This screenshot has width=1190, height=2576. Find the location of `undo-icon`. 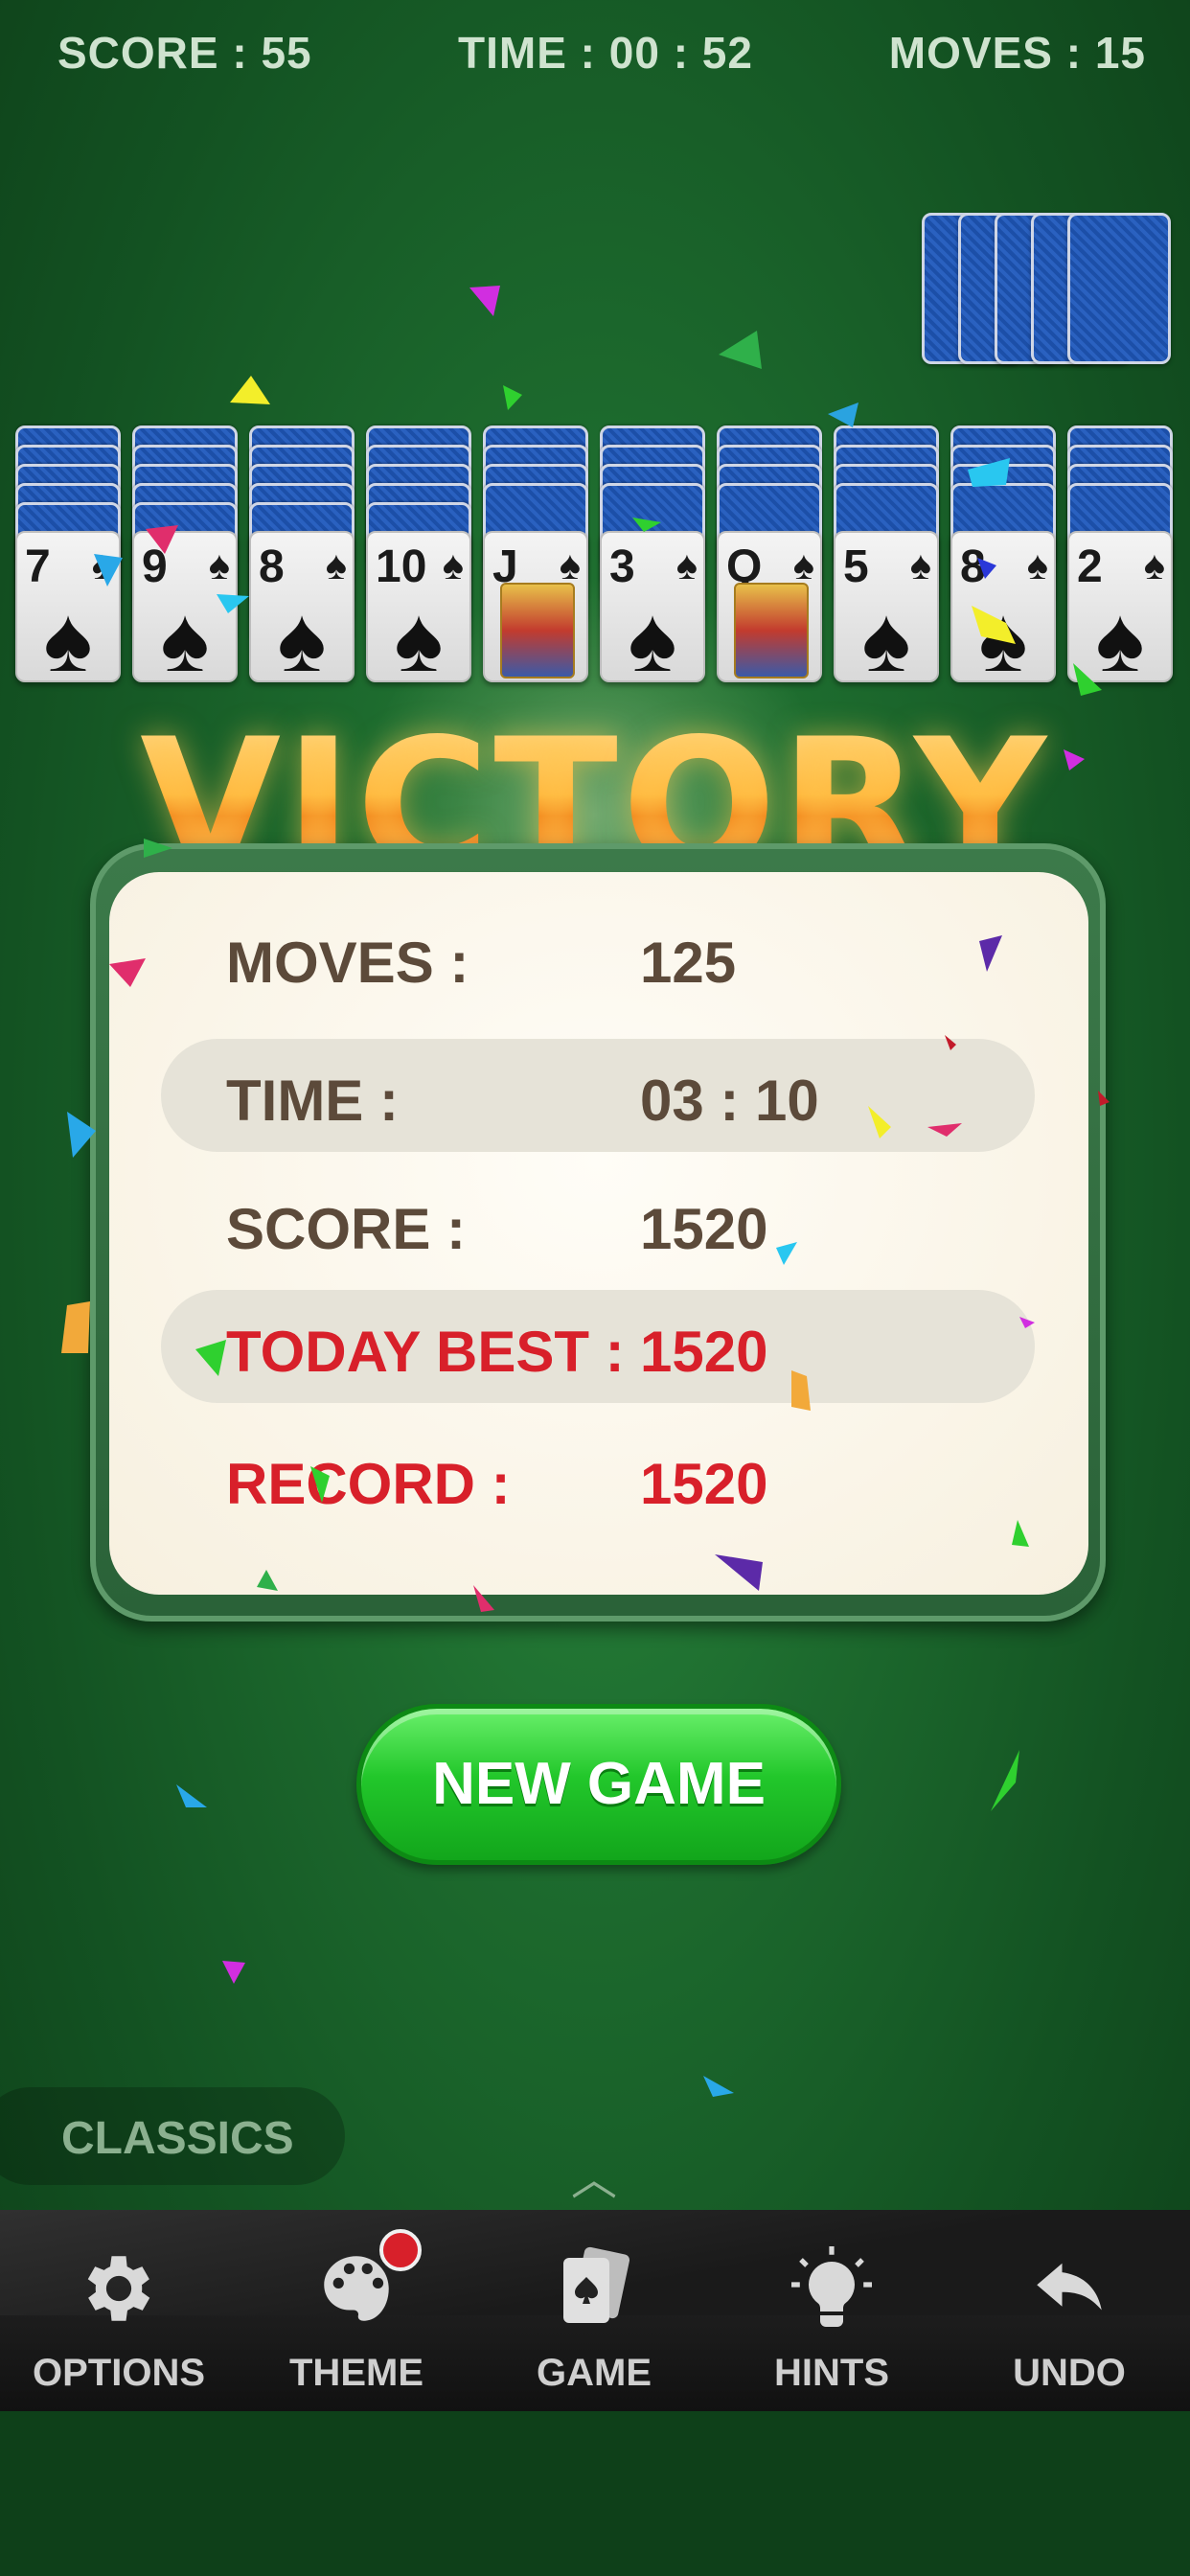

undo-icon is located at coordinates (1069, 2288).